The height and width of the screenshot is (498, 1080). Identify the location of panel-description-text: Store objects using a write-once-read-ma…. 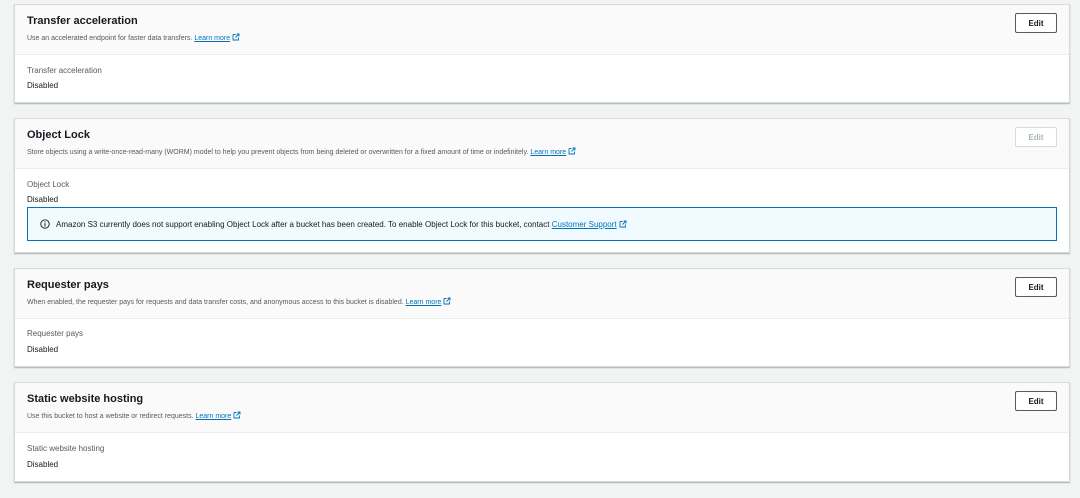
(278, 152).